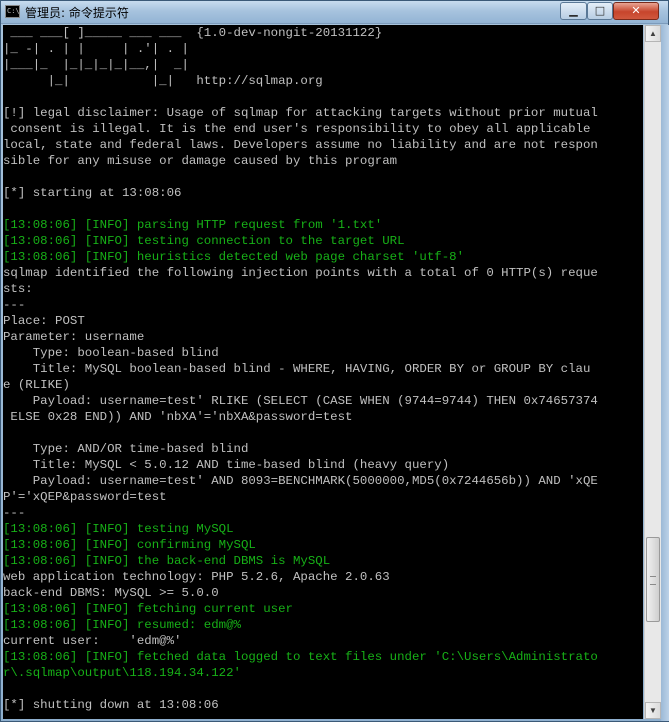 The image size is (669, 722). What do you see at coordinates (77, 13) in the screenshot?
I see `window-title: 管理员: 命令提示符` at bounding box center [77, 13].